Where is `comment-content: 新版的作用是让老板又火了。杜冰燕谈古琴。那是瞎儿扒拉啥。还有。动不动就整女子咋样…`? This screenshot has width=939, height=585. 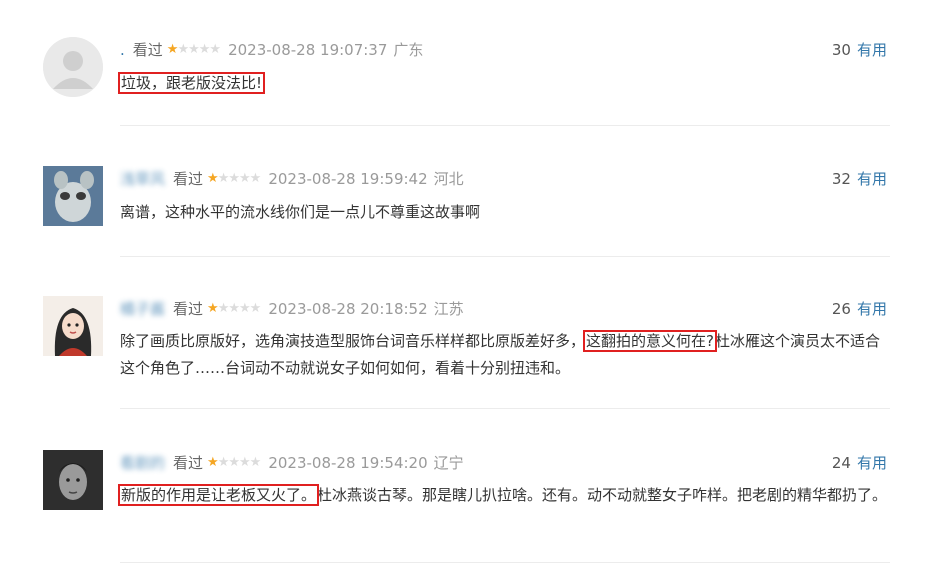
comment-content: 新版的作用是让老板又火了。杜冰燕谈古琴。那是瞎儿扒拉啥。还有。动不动就整女子咋样… is located at coordinates (503, 495).